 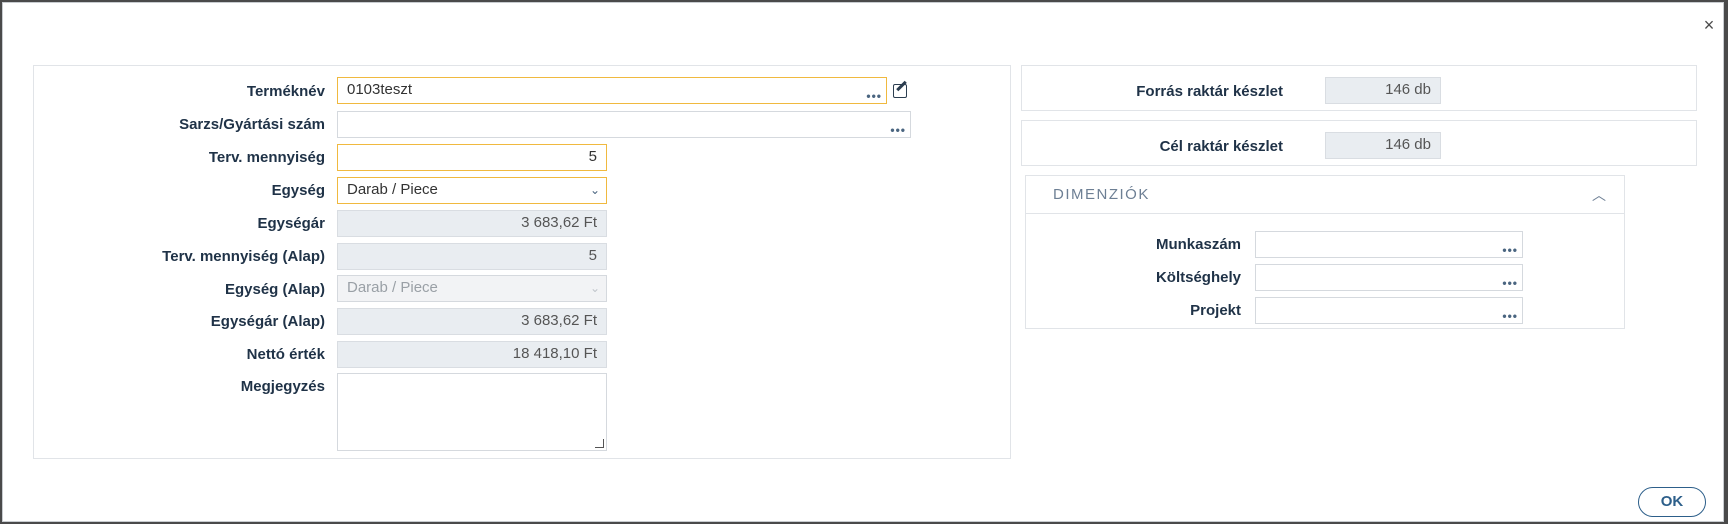 What do you see at coordinates (1209, 91) in the screenshot?
I see `source-stock-label: Forrás raktár készlet` at bounding box center [1209, 91].